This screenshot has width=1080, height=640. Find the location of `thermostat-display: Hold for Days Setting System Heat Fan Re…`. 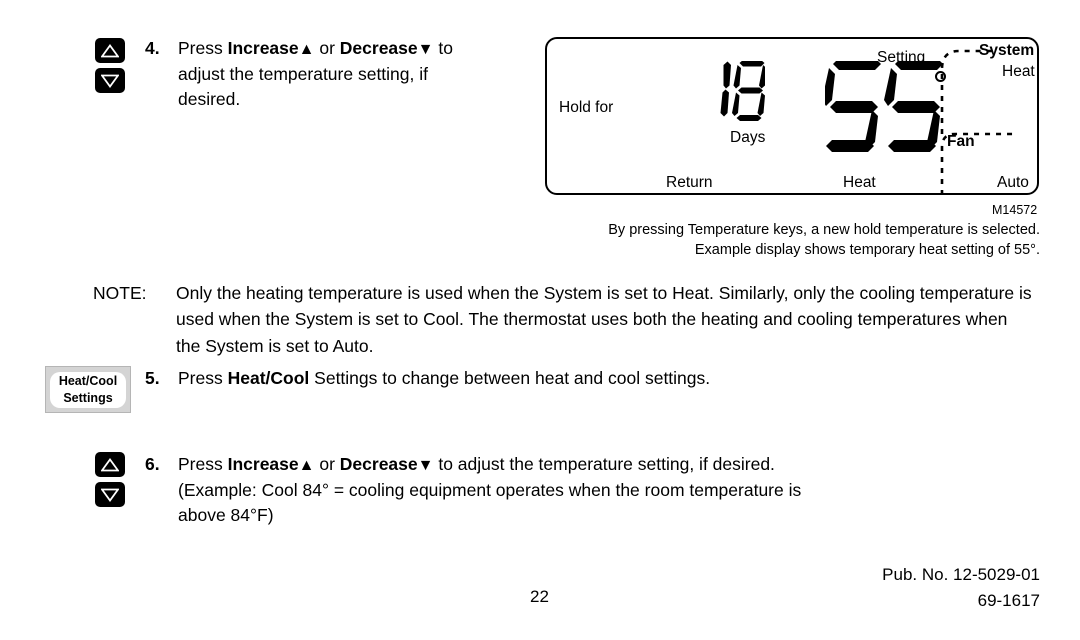

thermostat-display: Hold for Days Setting System Heat Fan Re… is located at coordinates (792, 116).